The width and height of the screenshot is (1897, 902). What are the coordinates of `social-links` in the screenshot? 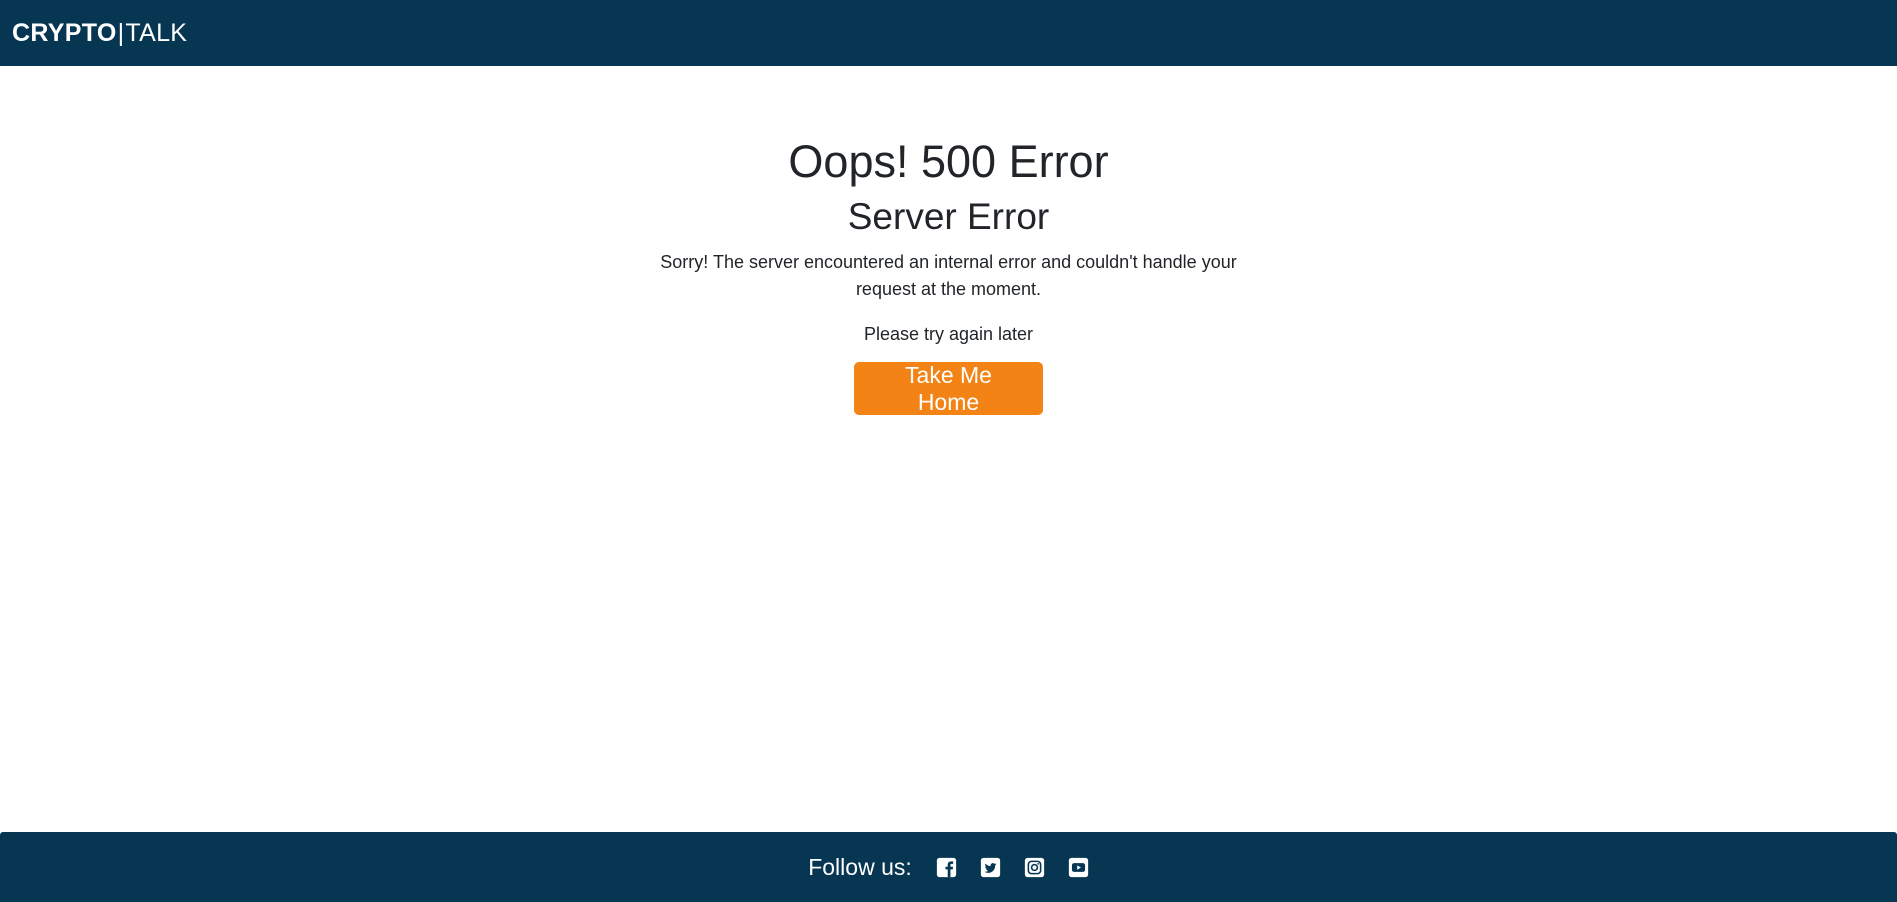 It's located at (1012, 867).